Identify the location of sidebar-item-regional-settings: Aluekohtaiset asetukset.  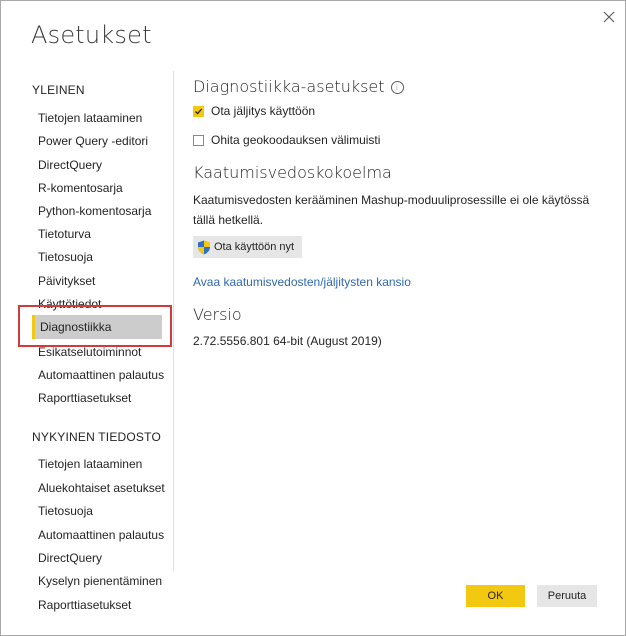
(101, 488).